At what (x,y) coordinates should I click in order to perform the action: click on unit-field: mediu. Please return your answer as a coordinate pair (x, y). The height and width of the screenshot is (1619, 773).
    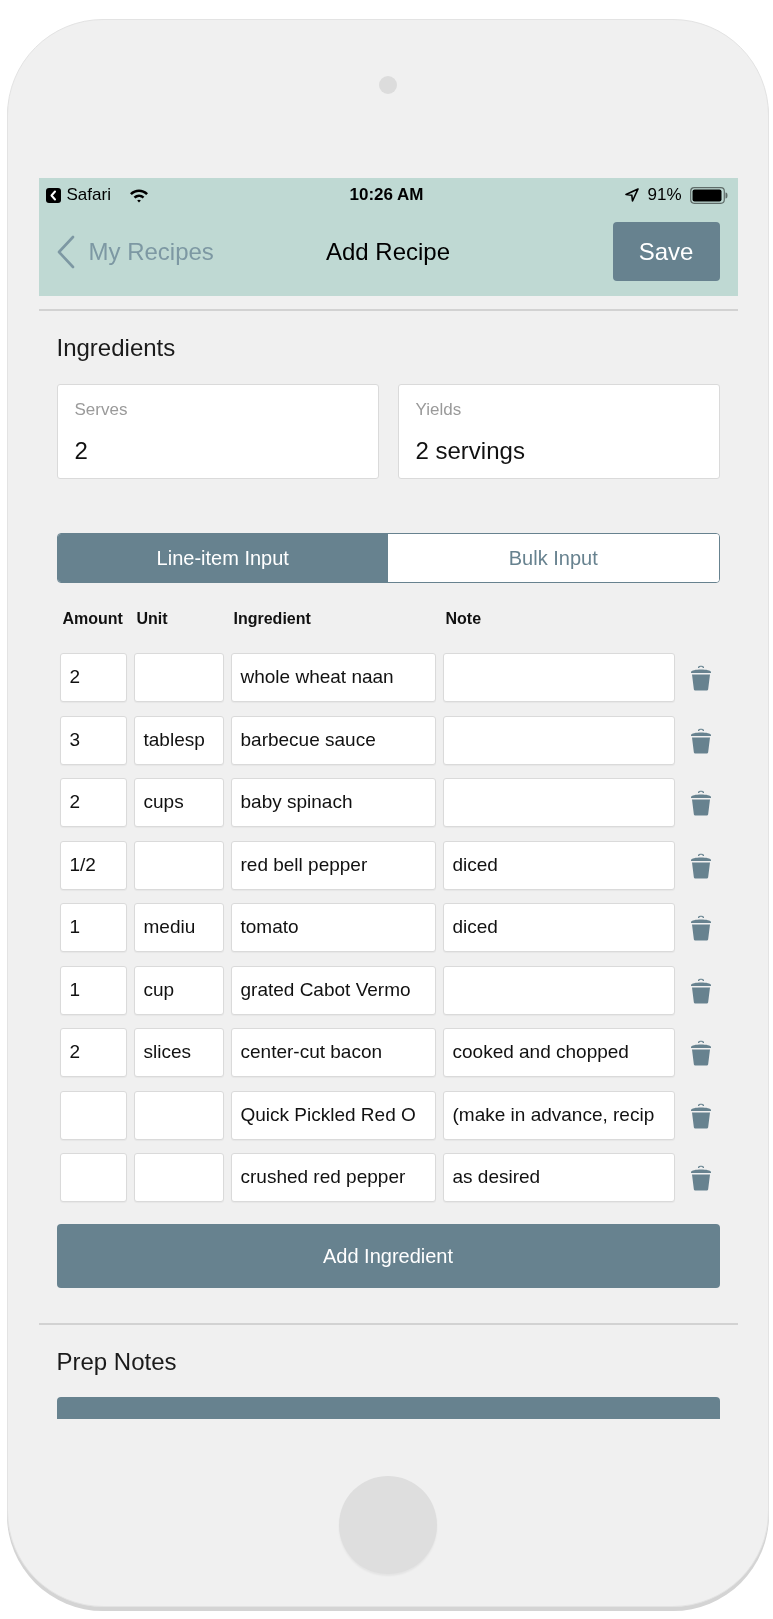
    Looking at the image, I should click on (178, 927).